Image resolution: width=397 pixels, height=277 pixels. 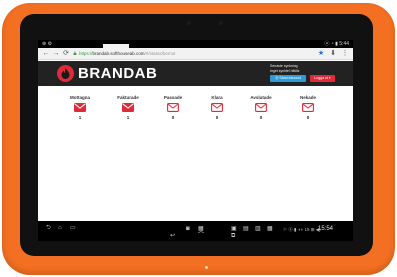 I want to click on back-icon: ⮌, so click(x=48, y=228).